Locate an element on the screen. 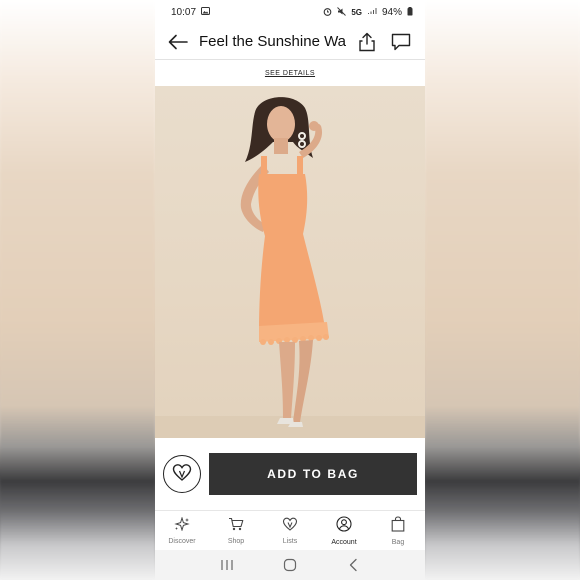 This screenshot has height=580, width=580. tab-bag: Bag is located at coordinates (398, 530).